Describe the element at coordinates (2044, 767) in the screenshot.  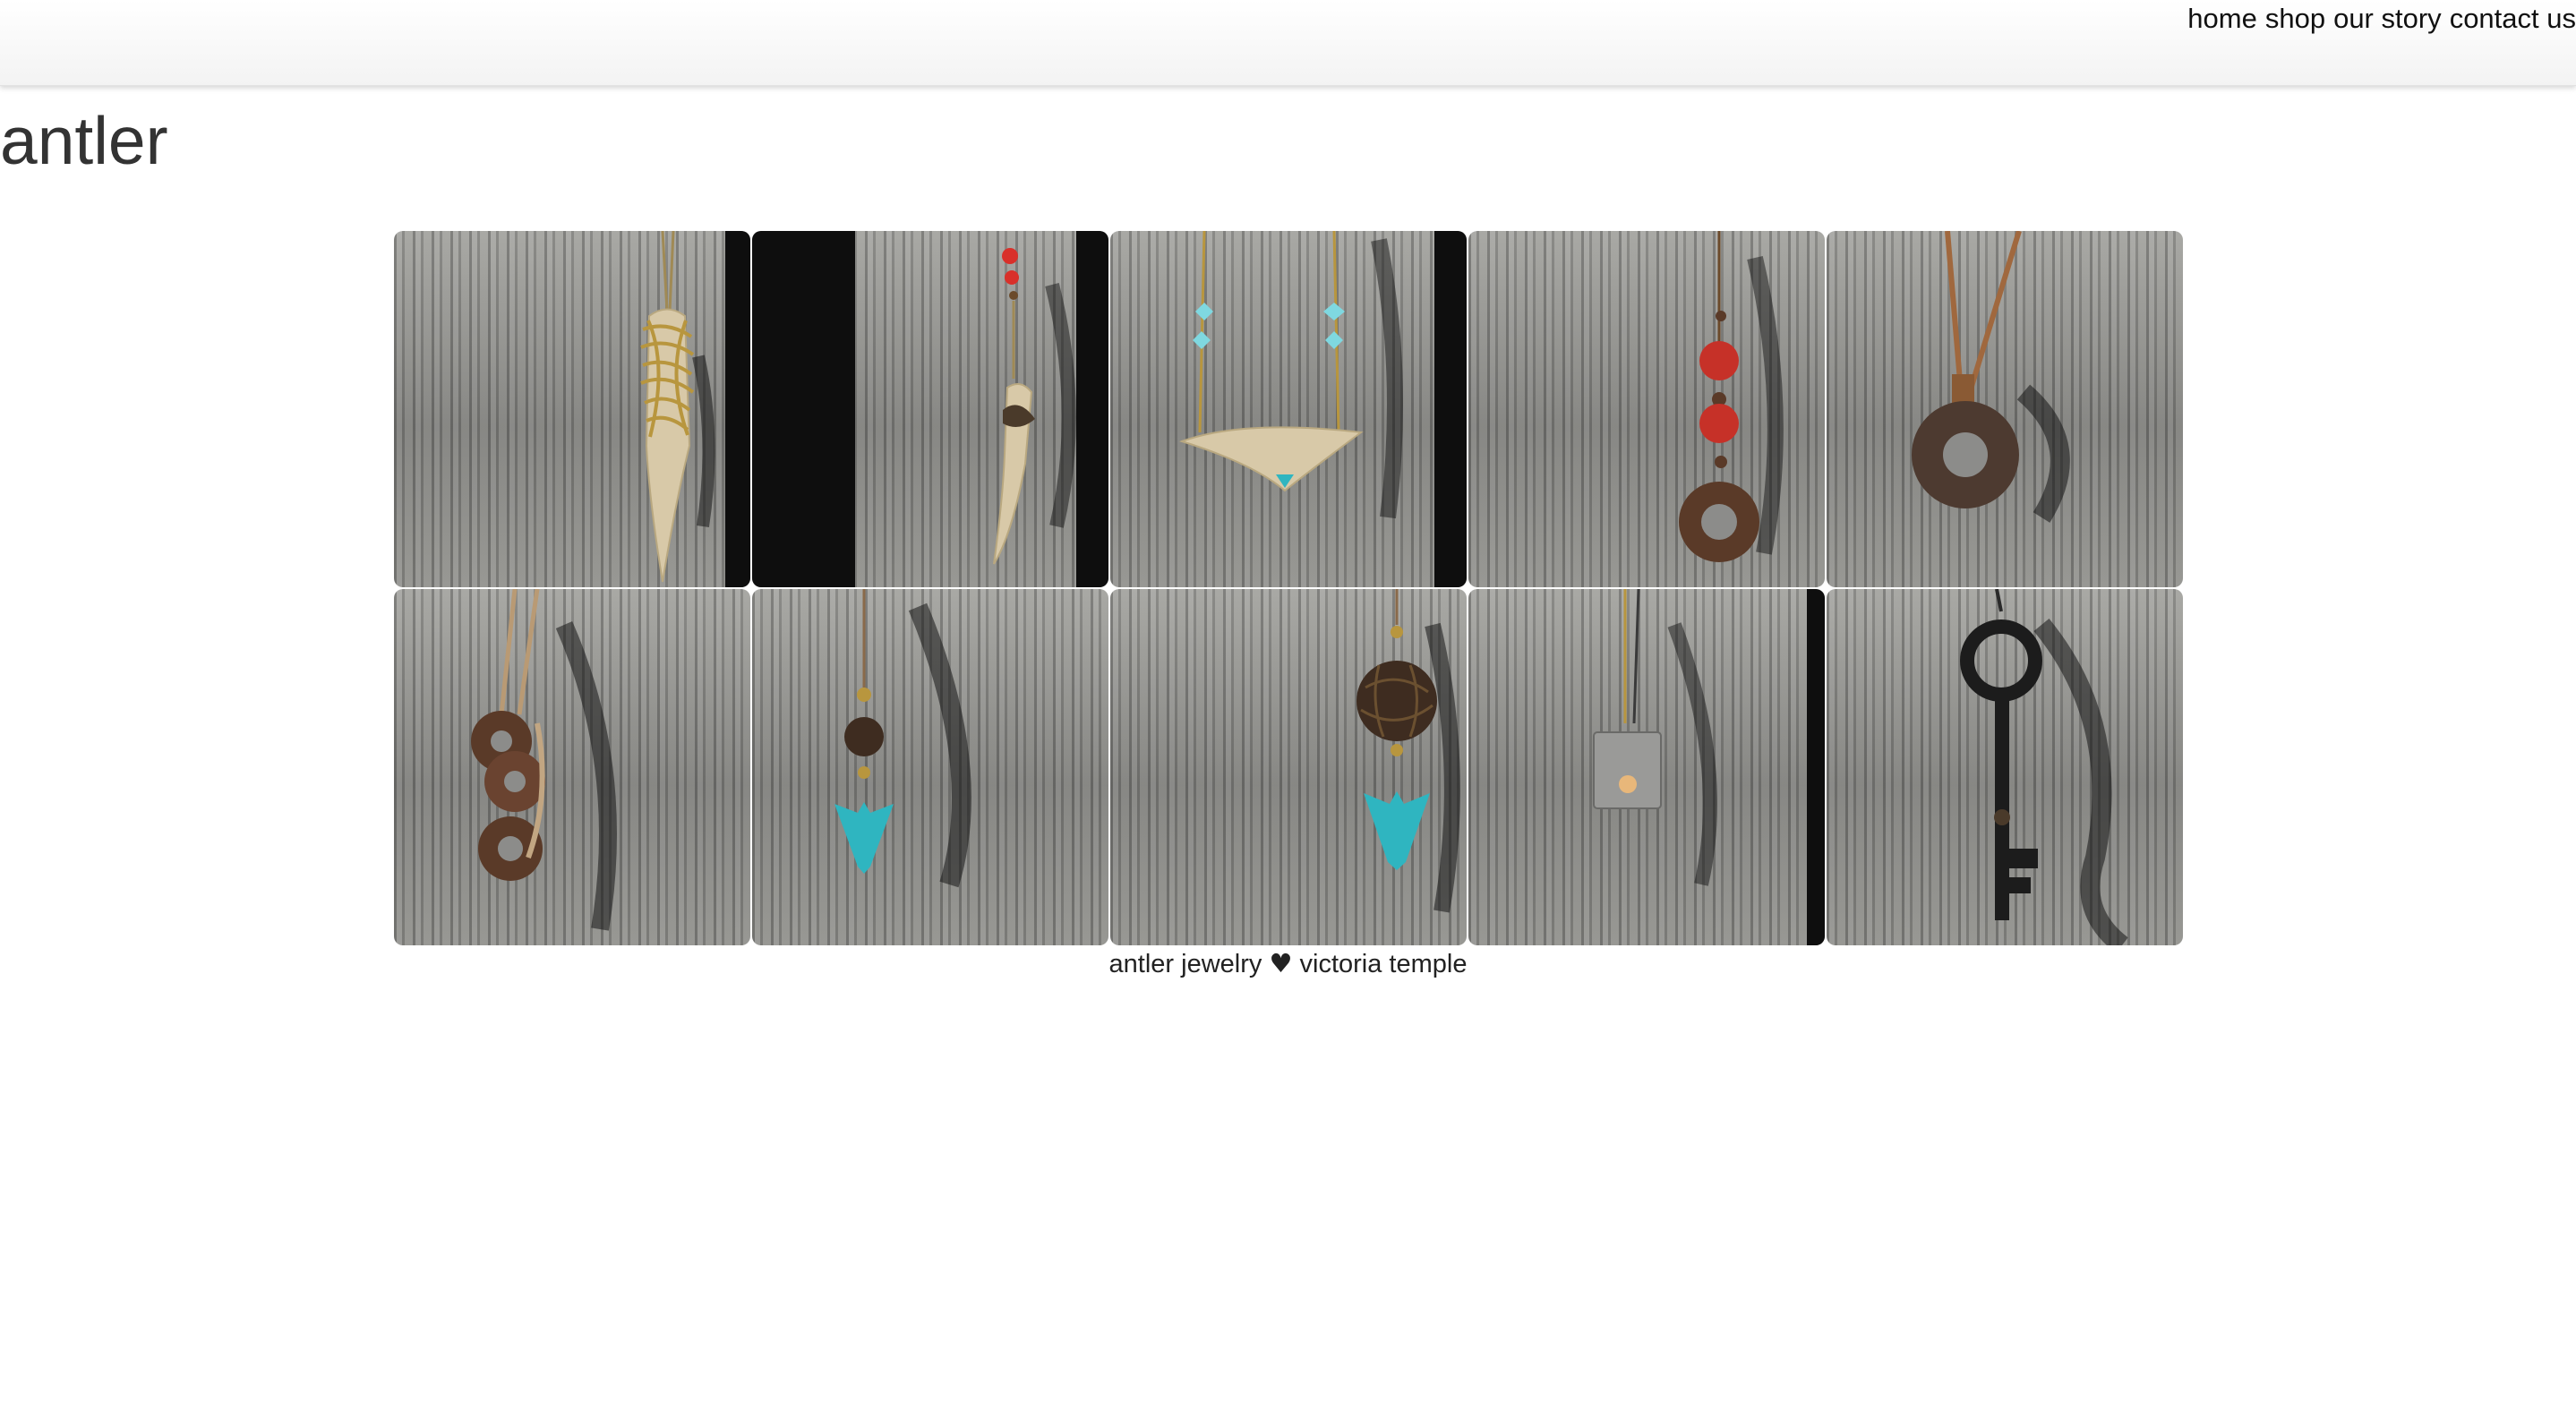
I see `skeleton-key-pendant-icon` at that location.